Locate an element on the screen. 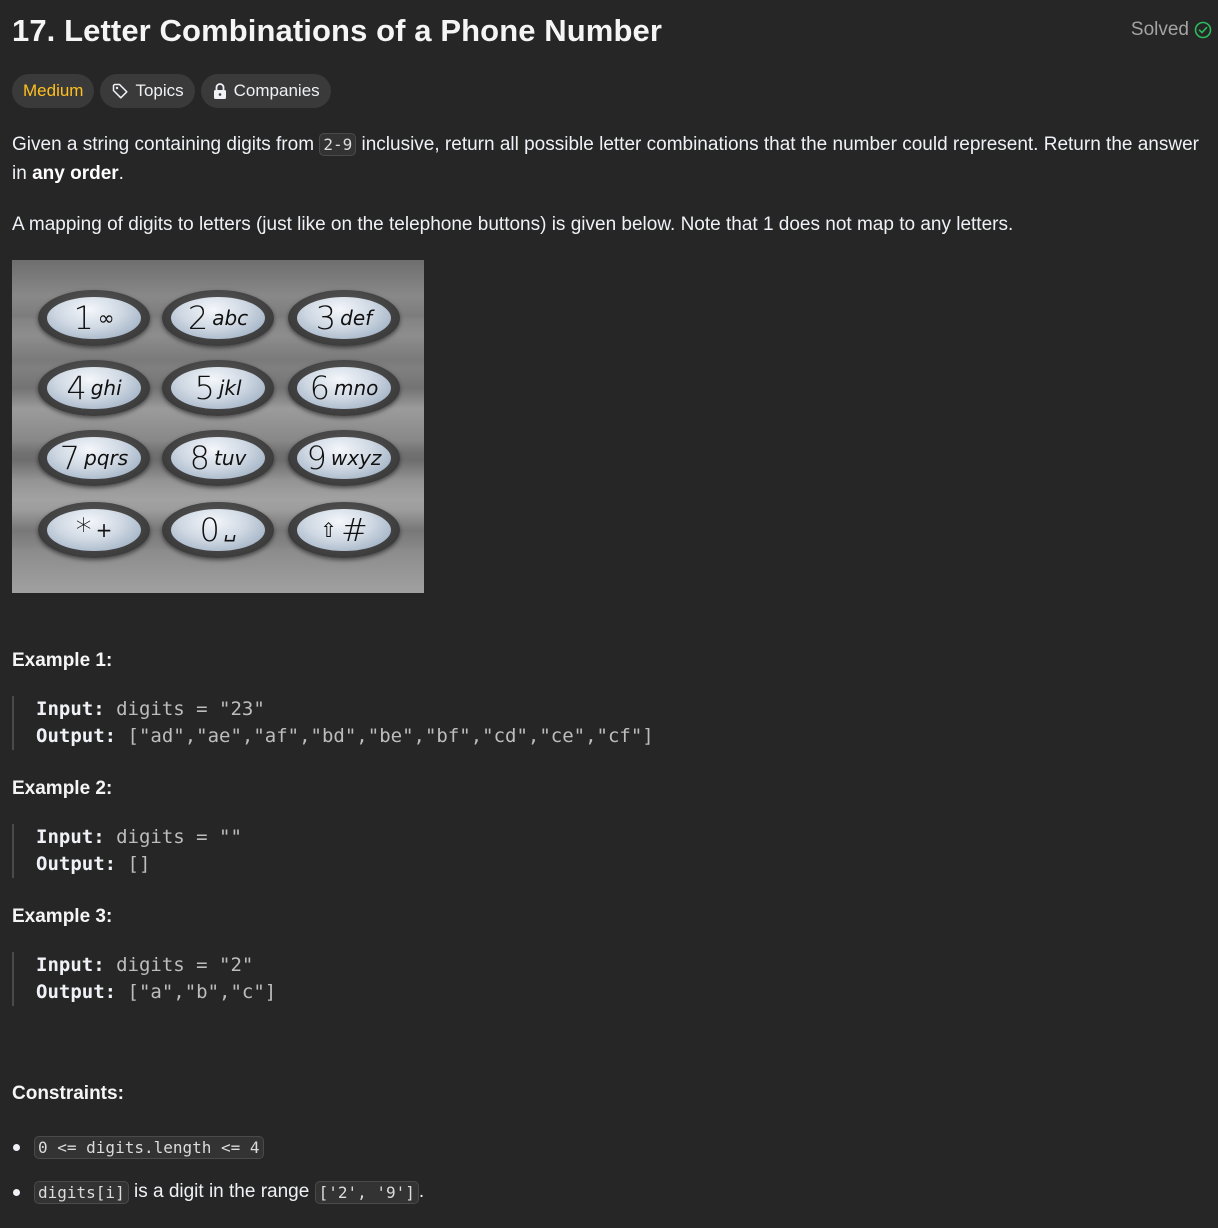  keypad-key-11: 0 ␣ is located at coordinates (218, 530).